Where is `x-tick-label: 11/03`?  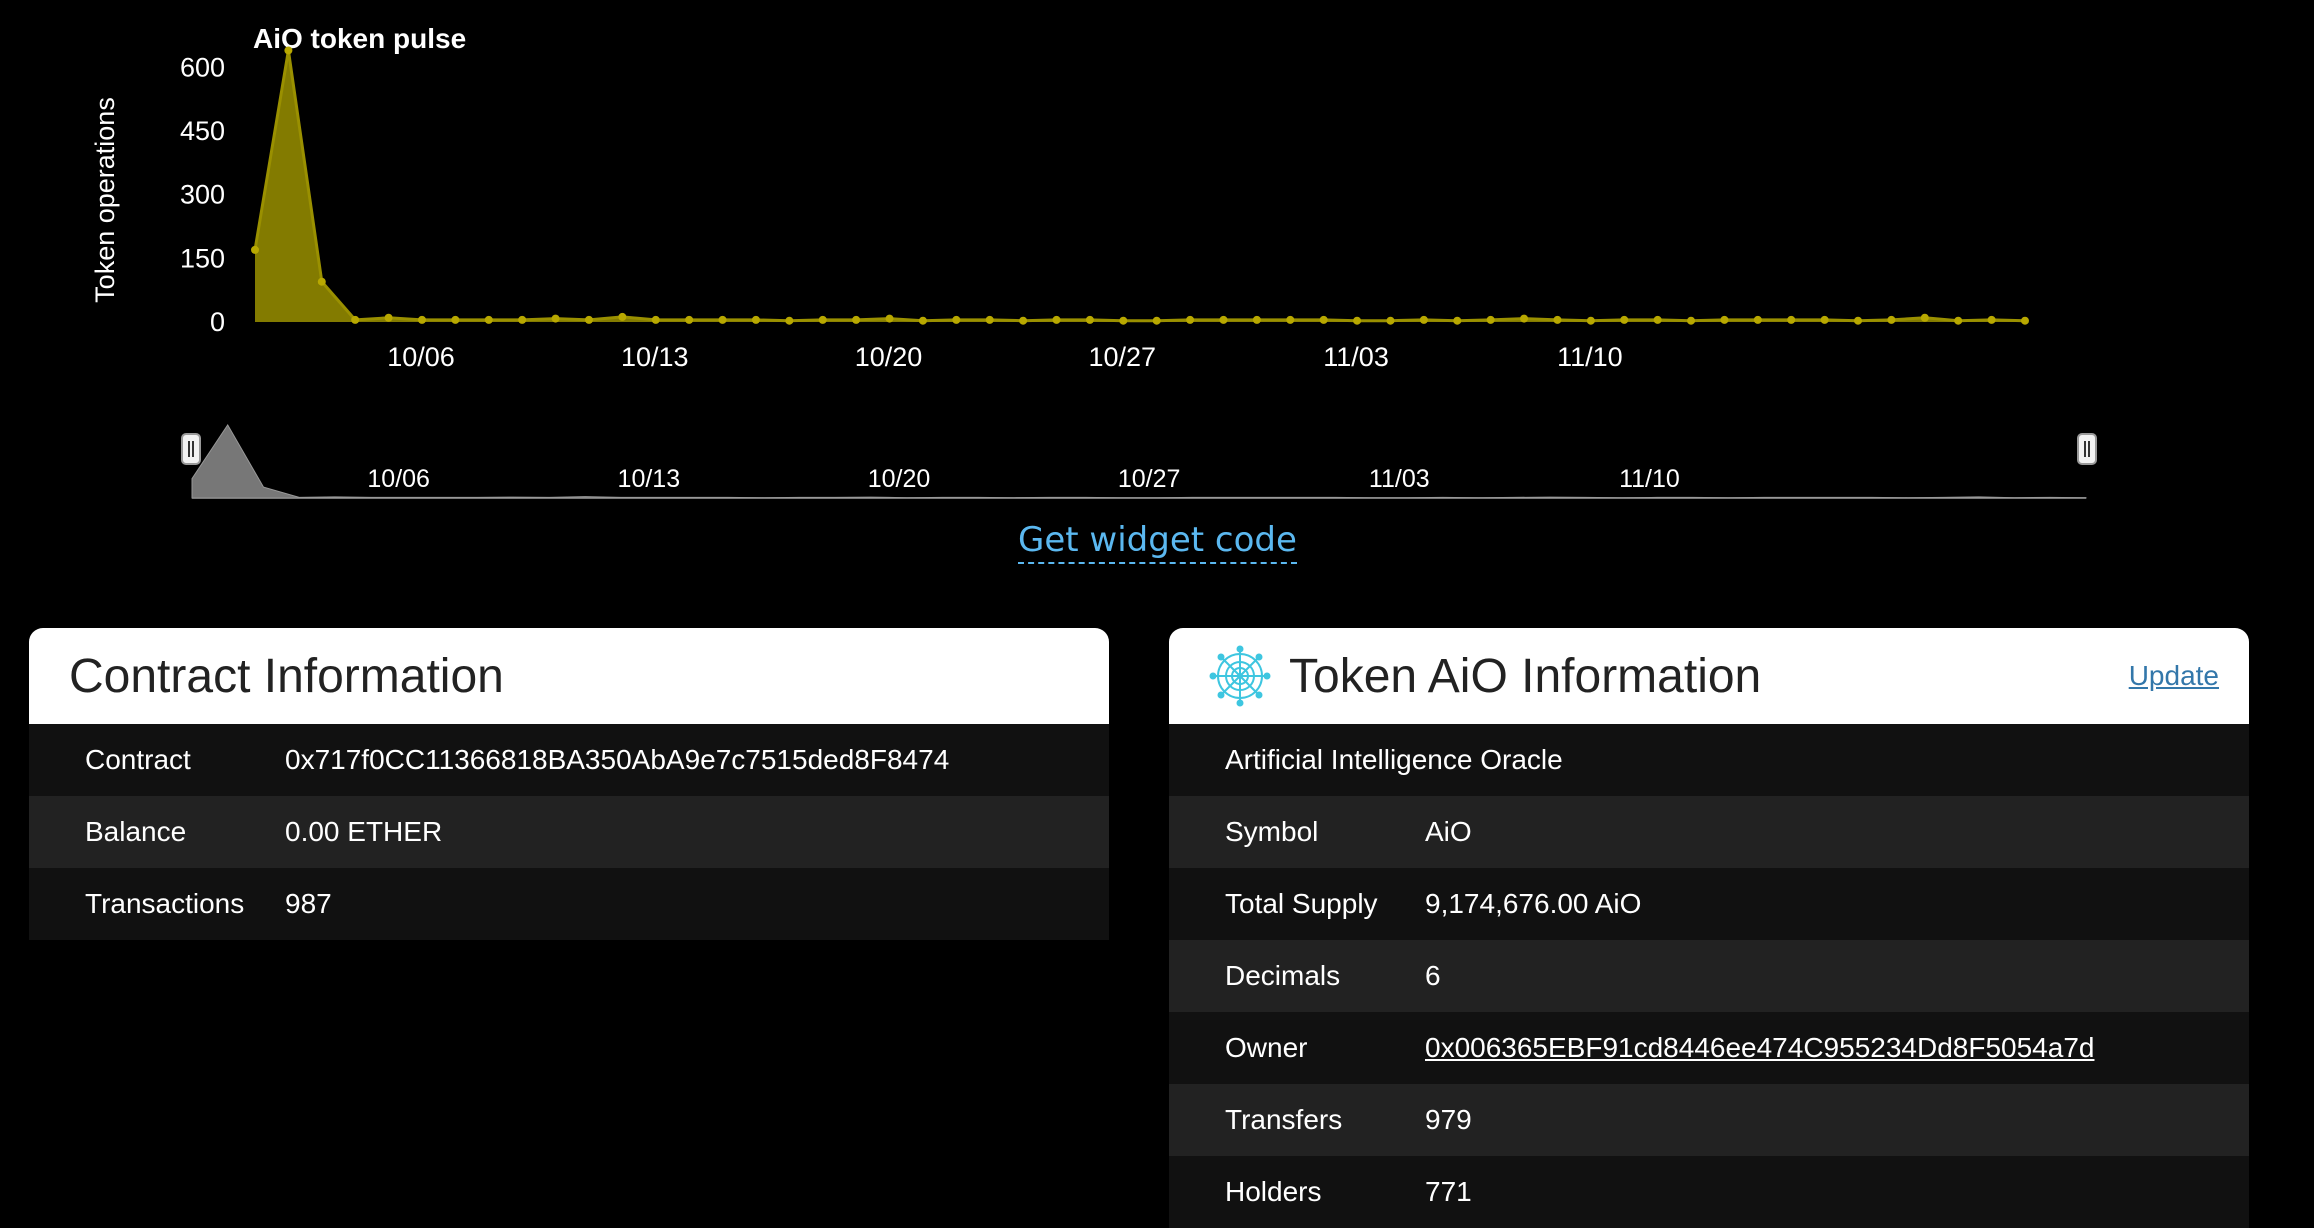 x-tick-label: 11/03 is located at coordinates (1356, 357).